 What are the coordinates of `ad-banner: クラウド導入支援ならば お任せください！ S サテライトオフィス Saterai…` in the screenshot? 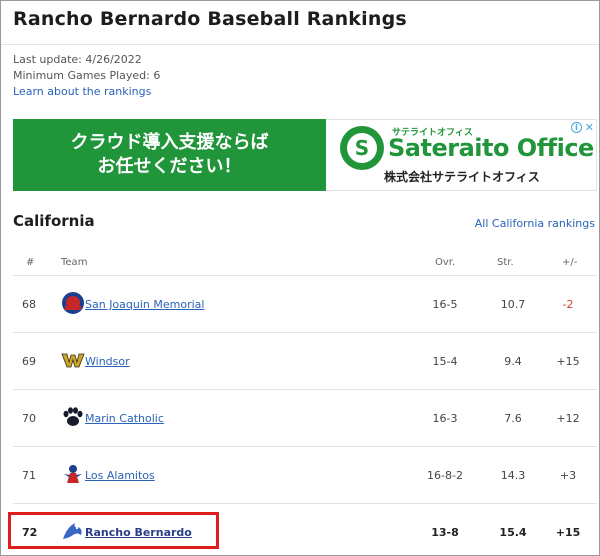 It's located at (305, 155).